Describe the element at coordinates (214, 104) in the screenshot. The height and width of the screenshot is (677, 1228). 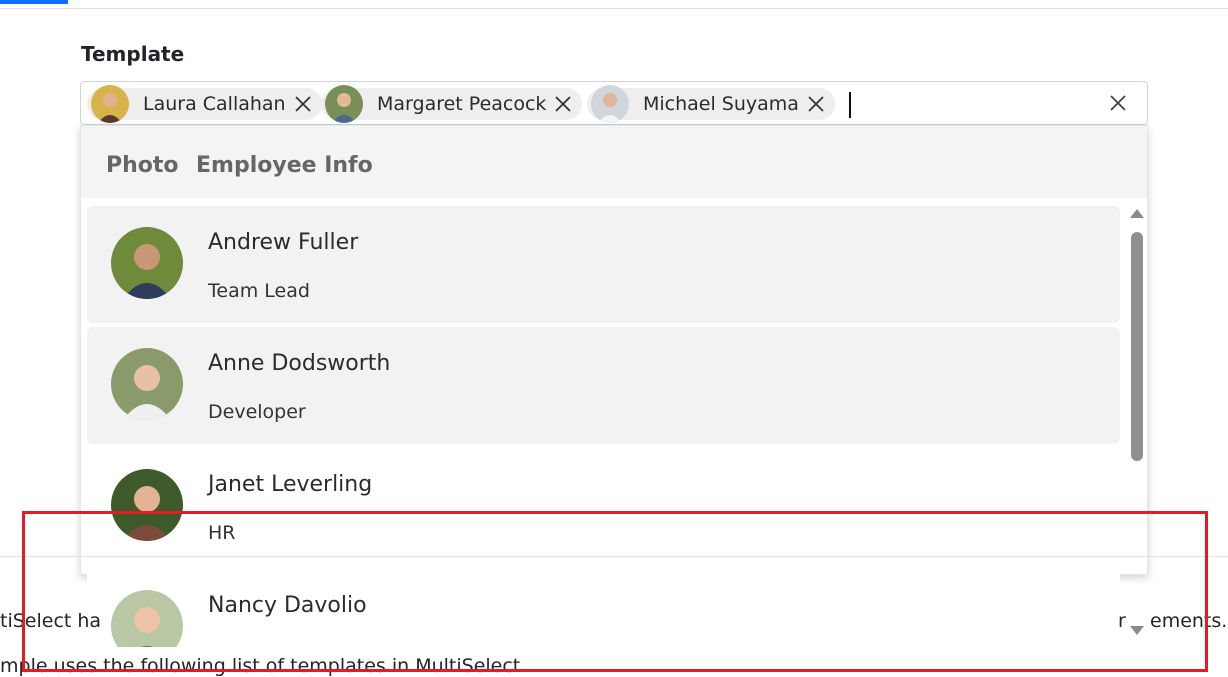
I see `chip-label: Laura Callahan` at that location.